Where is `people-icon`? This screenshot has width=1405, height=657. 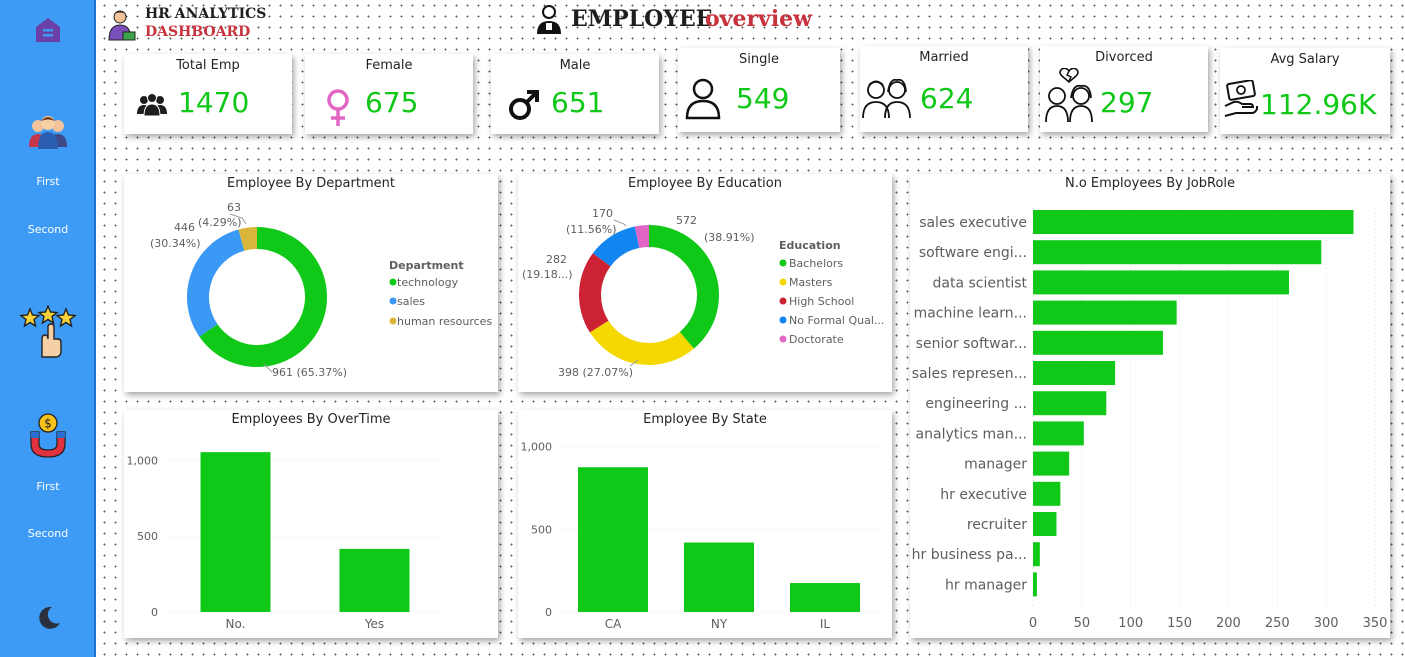
people-icon is located at coordinates (48, 132).